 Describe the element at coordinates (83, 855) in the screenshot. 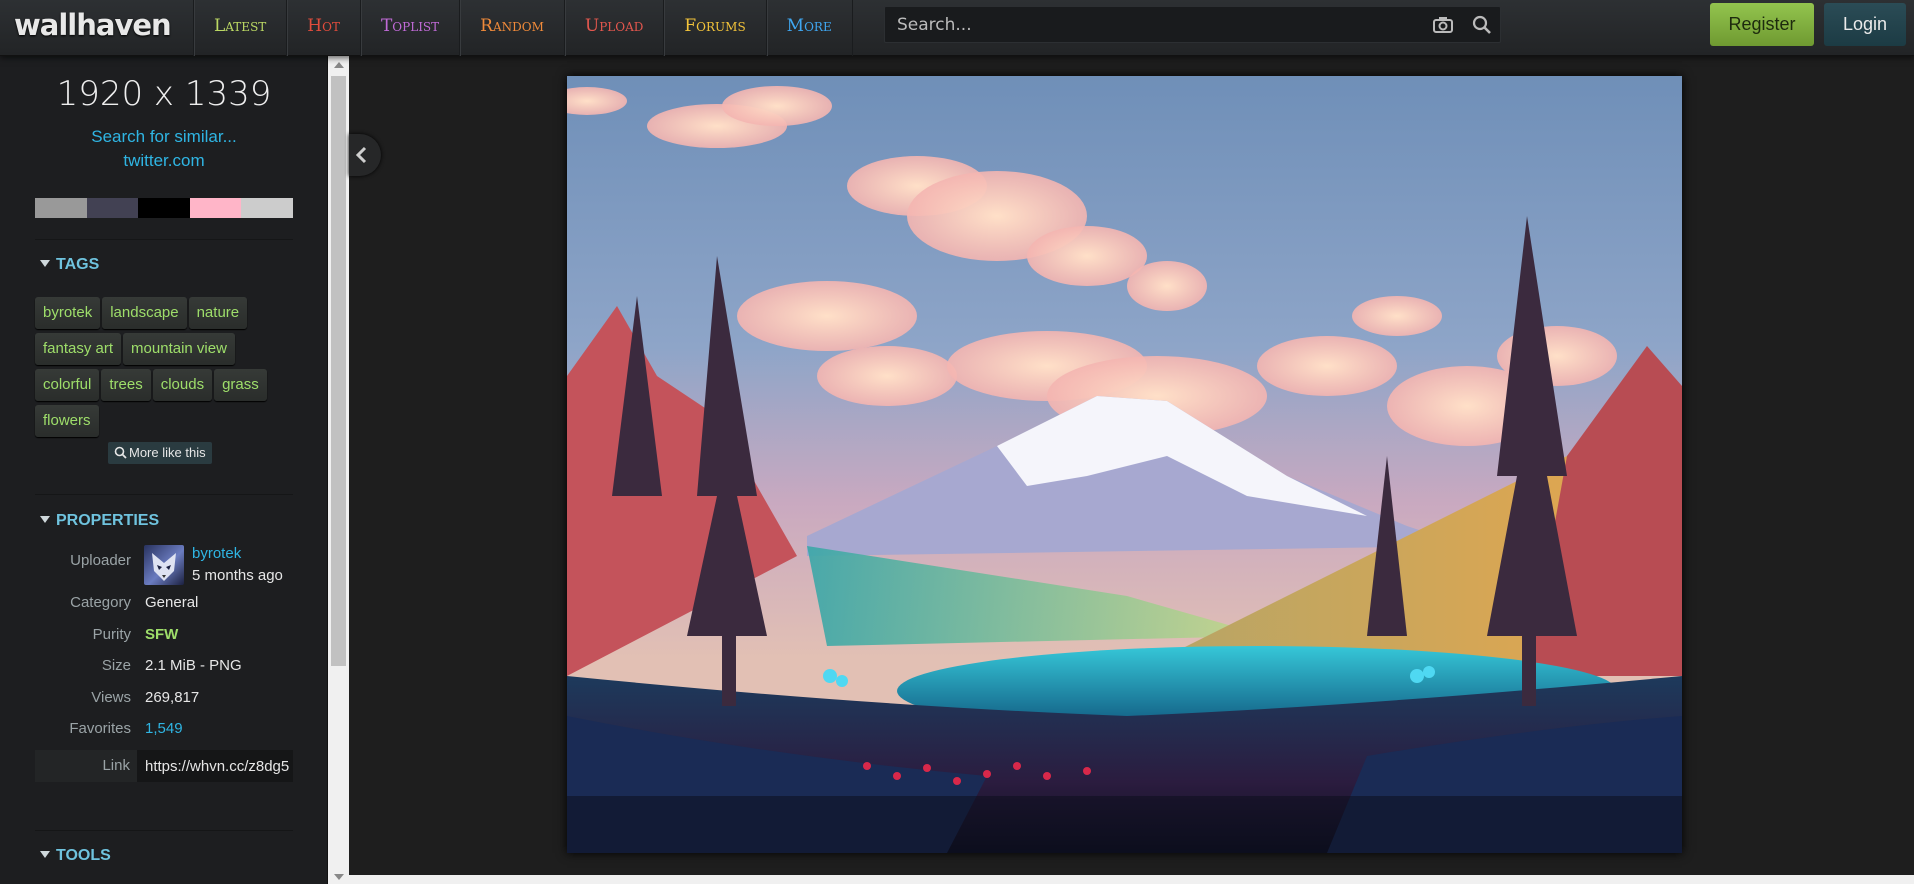

I see `tools-title: TOOLS` at that location.